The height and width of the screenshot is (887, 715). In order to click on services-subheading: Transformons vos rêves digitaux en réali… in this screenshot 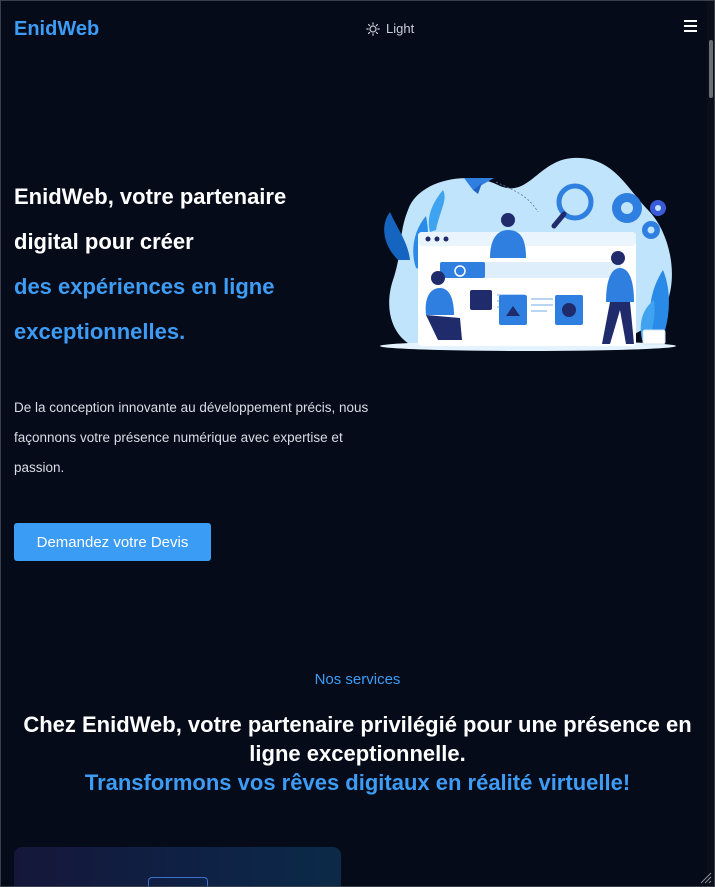, I will do `click(357, 782)`.